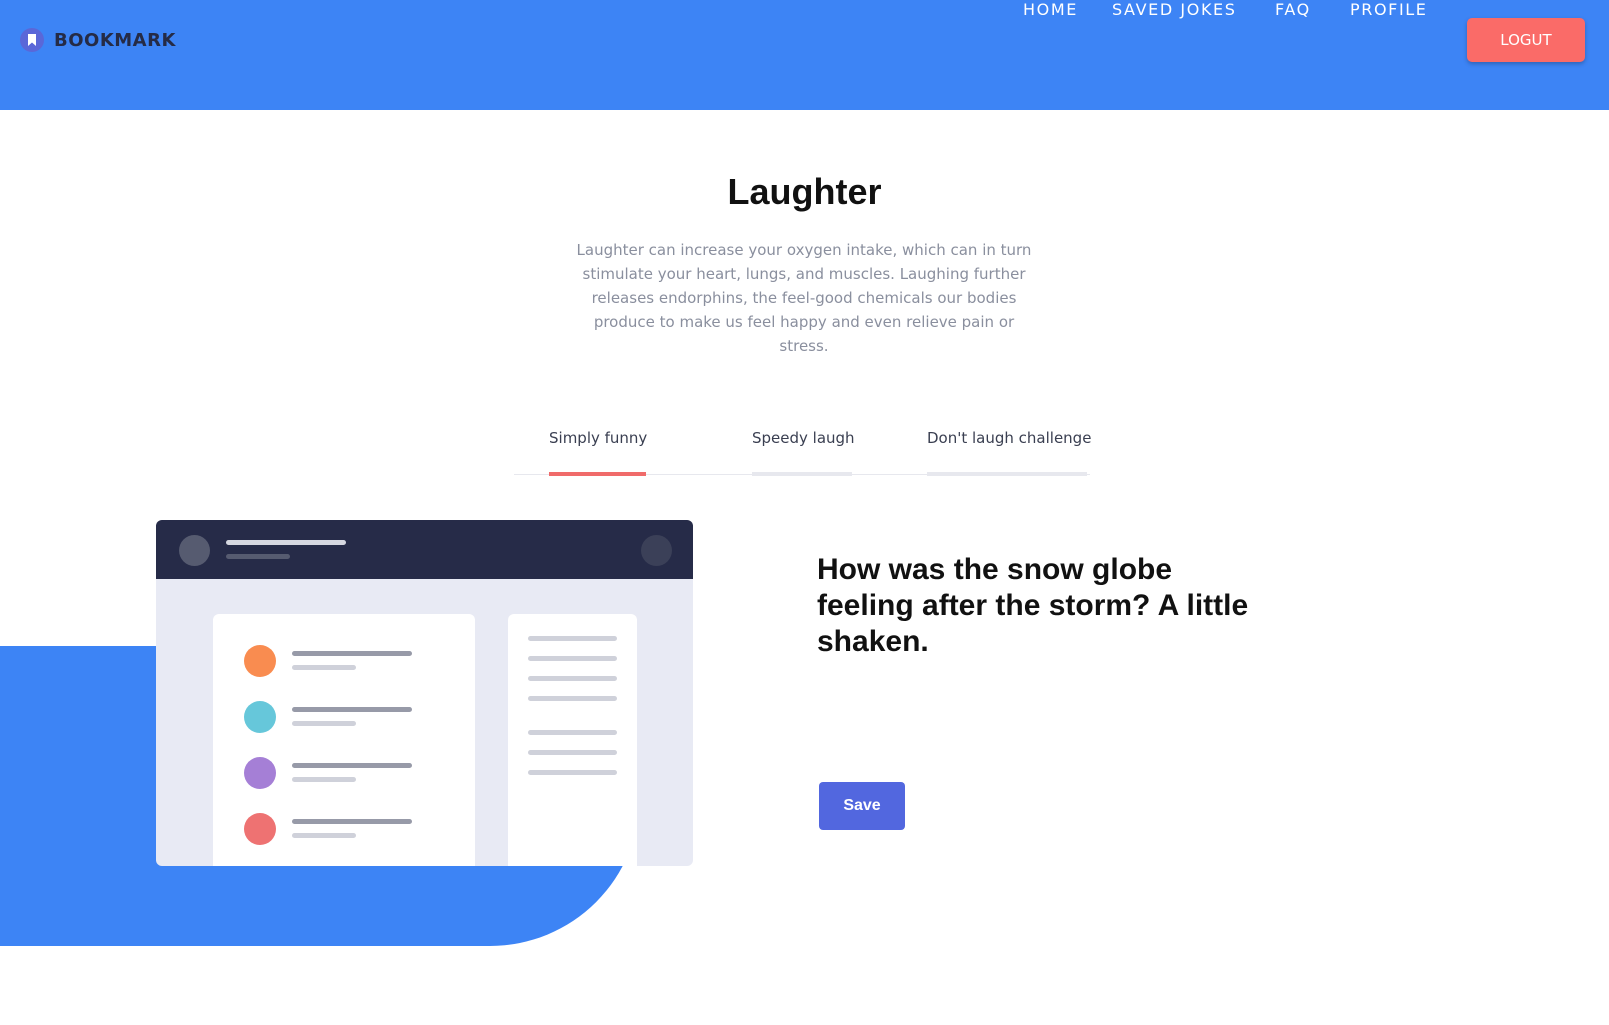  Describe the element at coordinates (1293, 9) in the screenshot. I see `nav-faq: FAQ` at that location.